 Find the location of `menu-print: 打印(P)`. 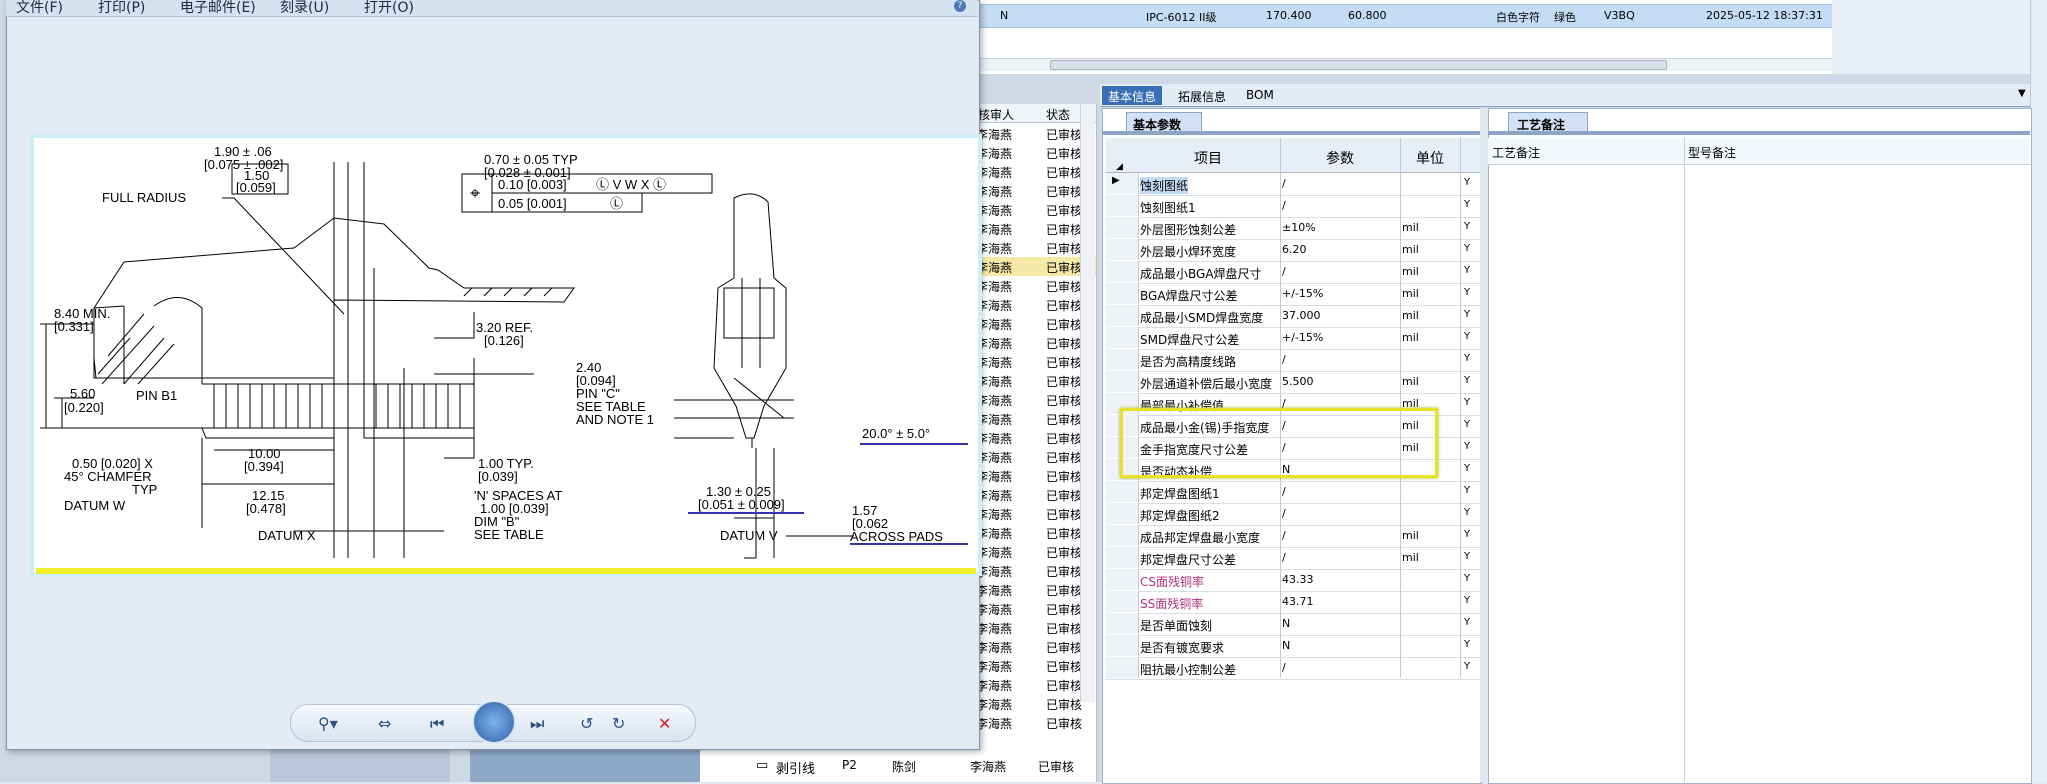

menu-print: 打印(P) is located at coordinates (121, 8).